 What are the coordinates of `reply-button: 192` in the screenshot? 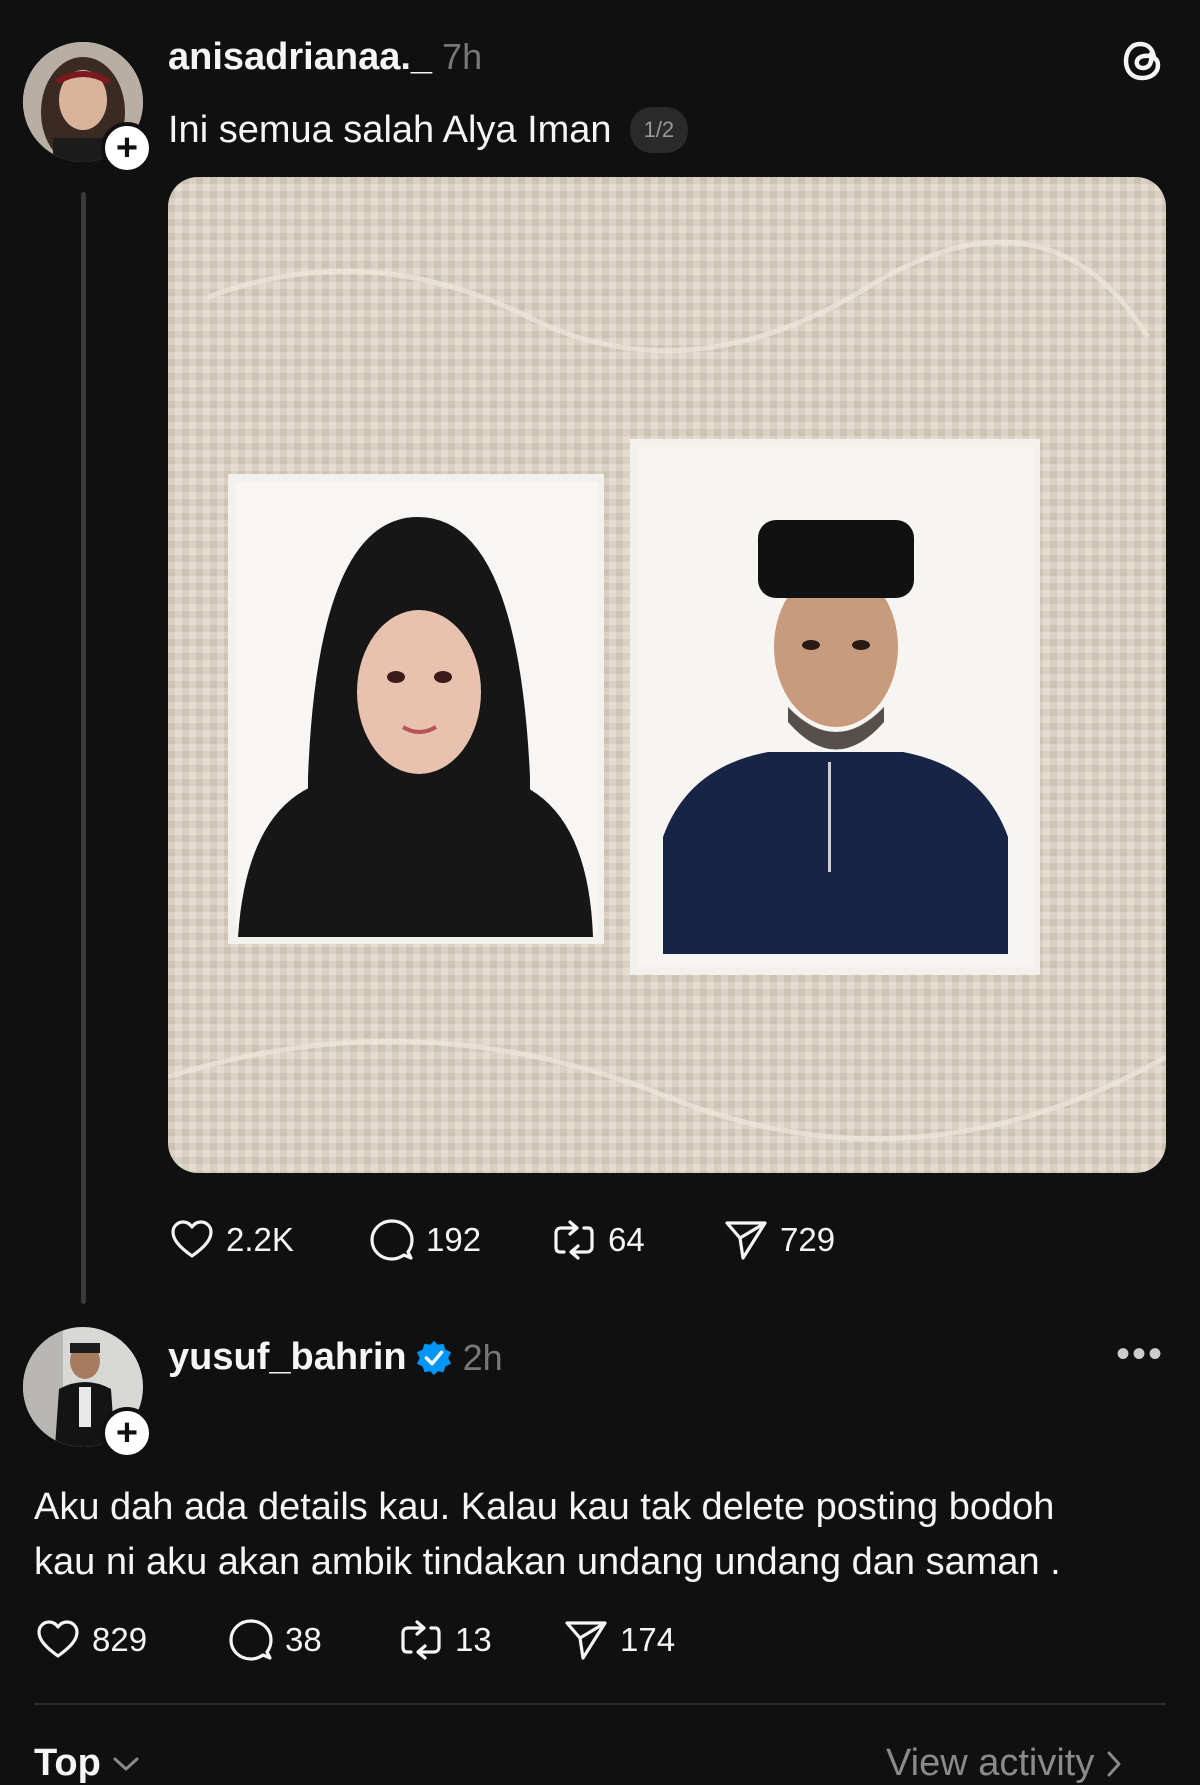 It's located at (459, 1240).